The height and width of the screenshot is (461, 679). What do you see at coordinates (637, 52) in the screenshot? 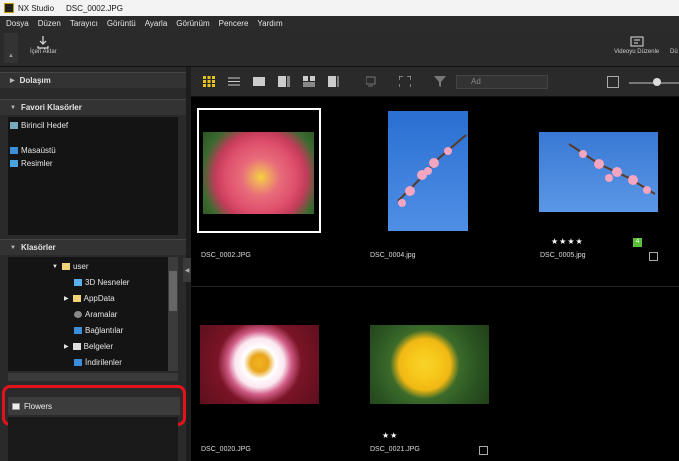
I see `edit-video-label: Videoyu Düzenle` at bounding box center [637, 52].